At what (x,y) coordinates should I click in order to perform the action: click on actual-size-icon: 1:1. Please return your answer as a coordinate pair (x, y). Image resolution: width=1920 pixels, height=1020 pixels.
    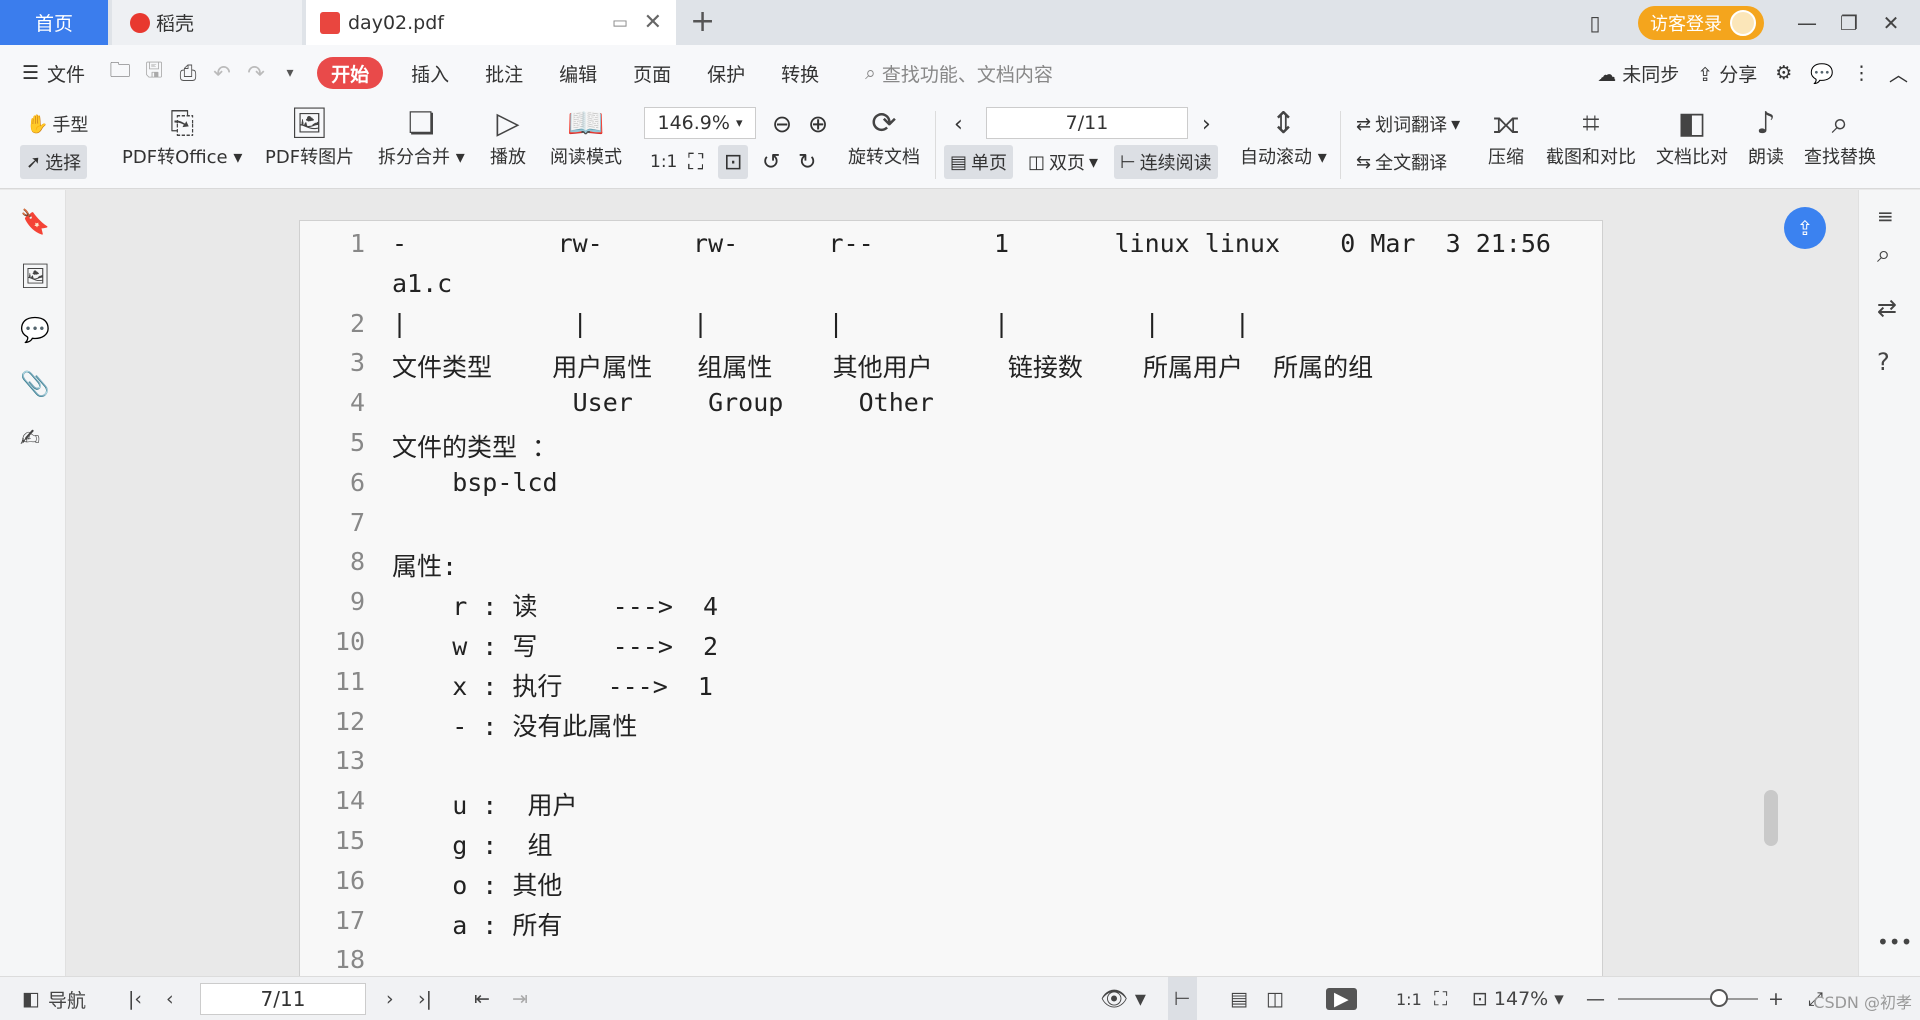
    Looking at the image, I should click on (663, 162).